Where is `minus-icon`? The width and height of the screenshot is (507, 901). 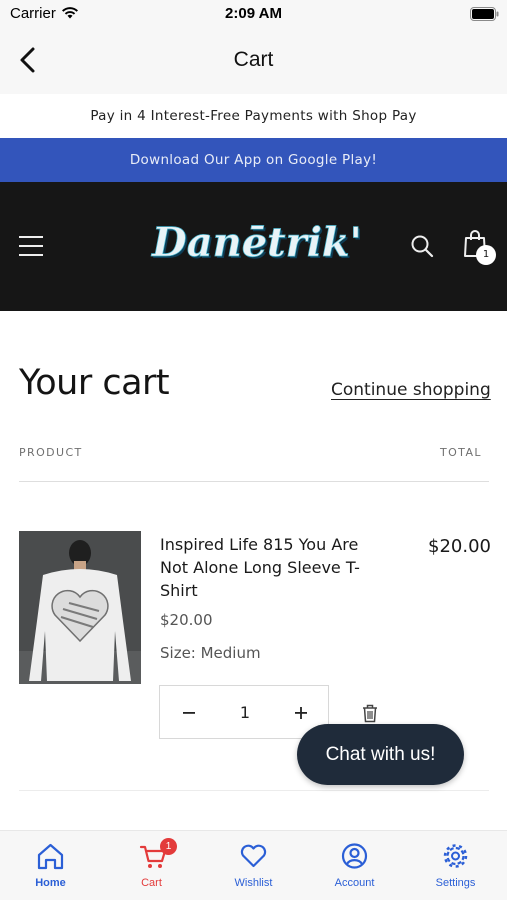
minus-icon is located at coordinates (189, 713).